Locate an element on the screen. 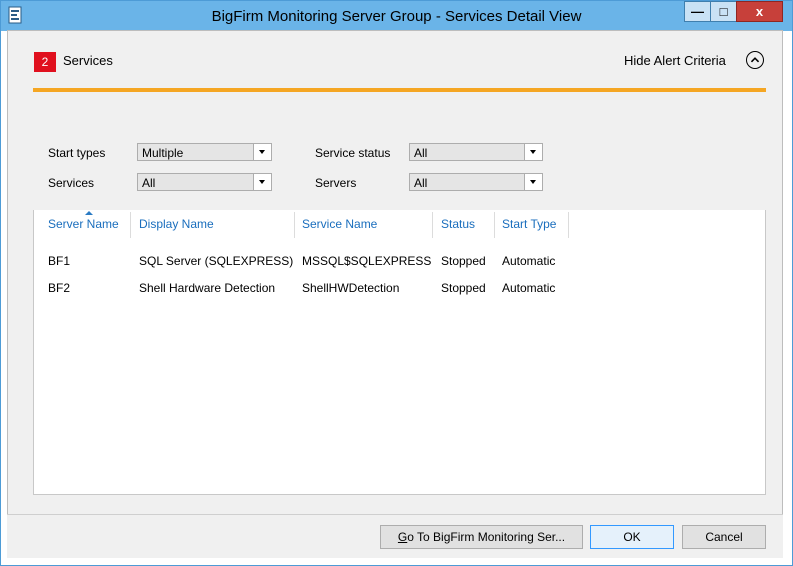  services-dropdown: All is located at coordinates (204, 182).